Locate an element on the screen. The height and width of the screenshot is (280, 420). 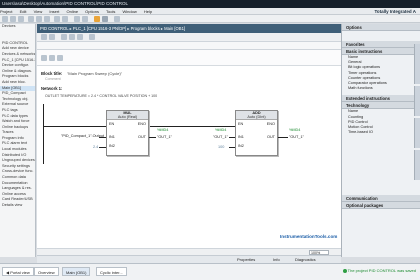
copy-icon is located at coordinates (39, 19).